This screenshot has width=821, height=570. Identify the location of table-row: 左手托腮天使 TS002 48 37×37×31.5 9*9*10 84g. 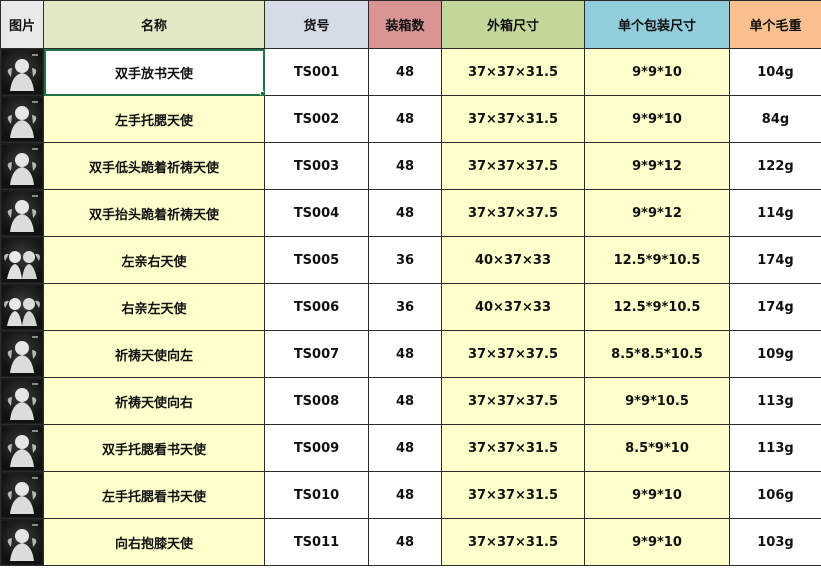
(410, 119).